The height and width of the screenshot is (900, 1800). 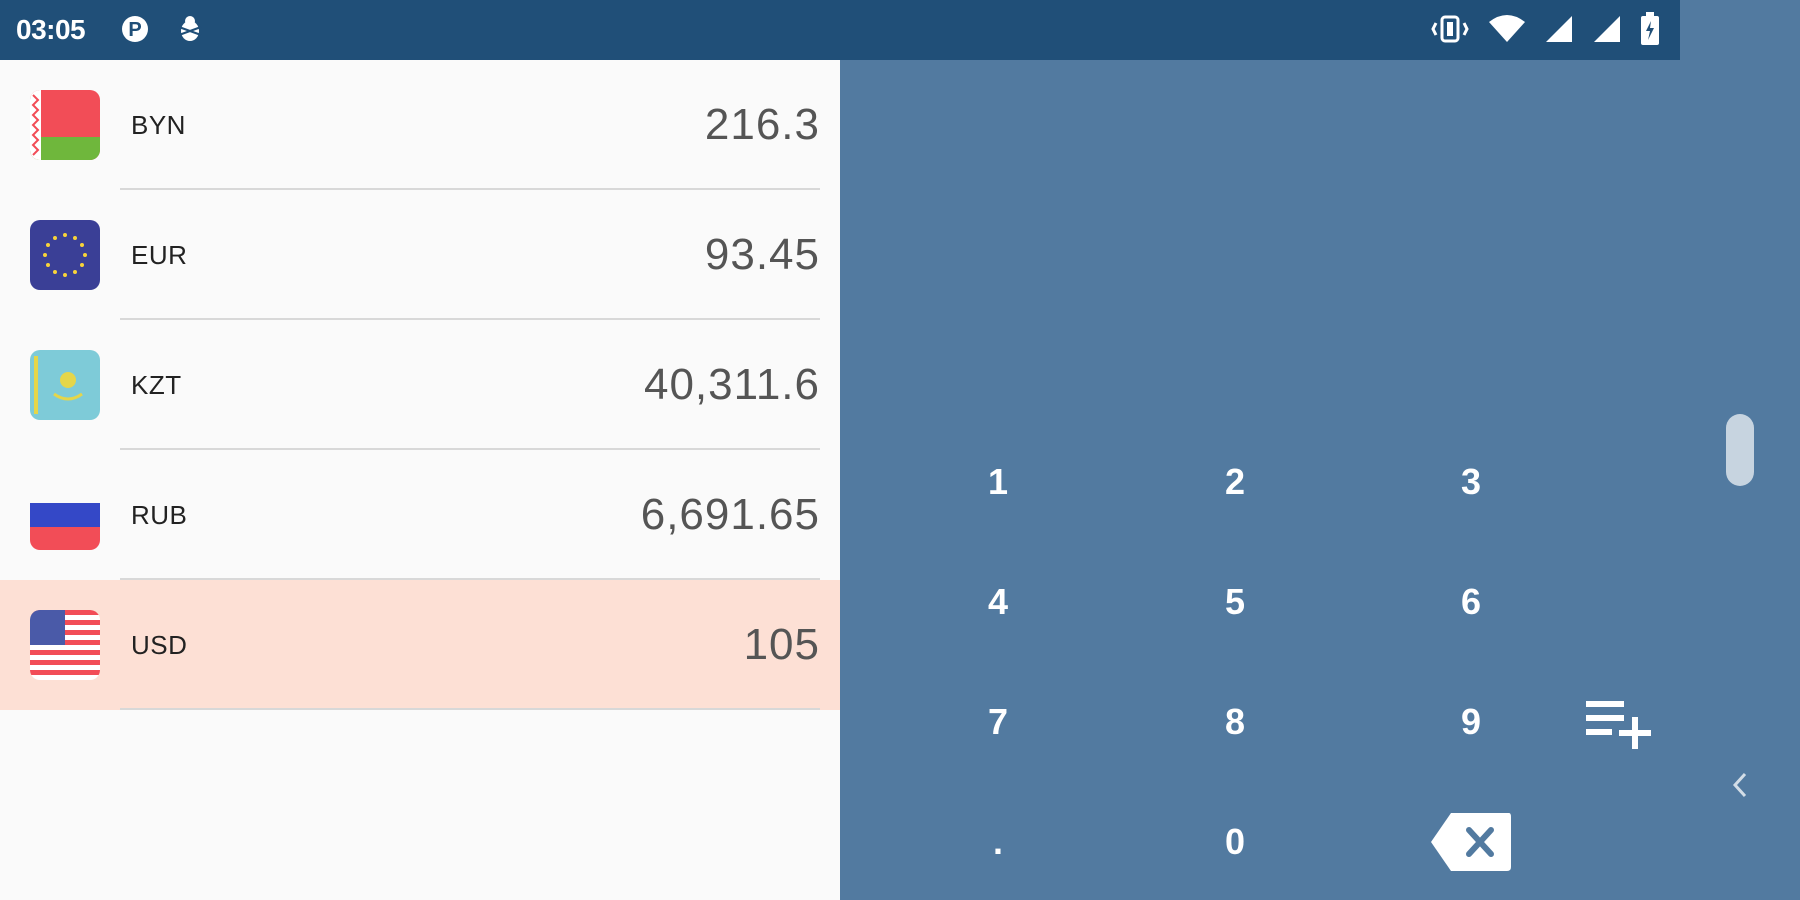 I want to click on add-currency-button, so click(x=1620, y=723).